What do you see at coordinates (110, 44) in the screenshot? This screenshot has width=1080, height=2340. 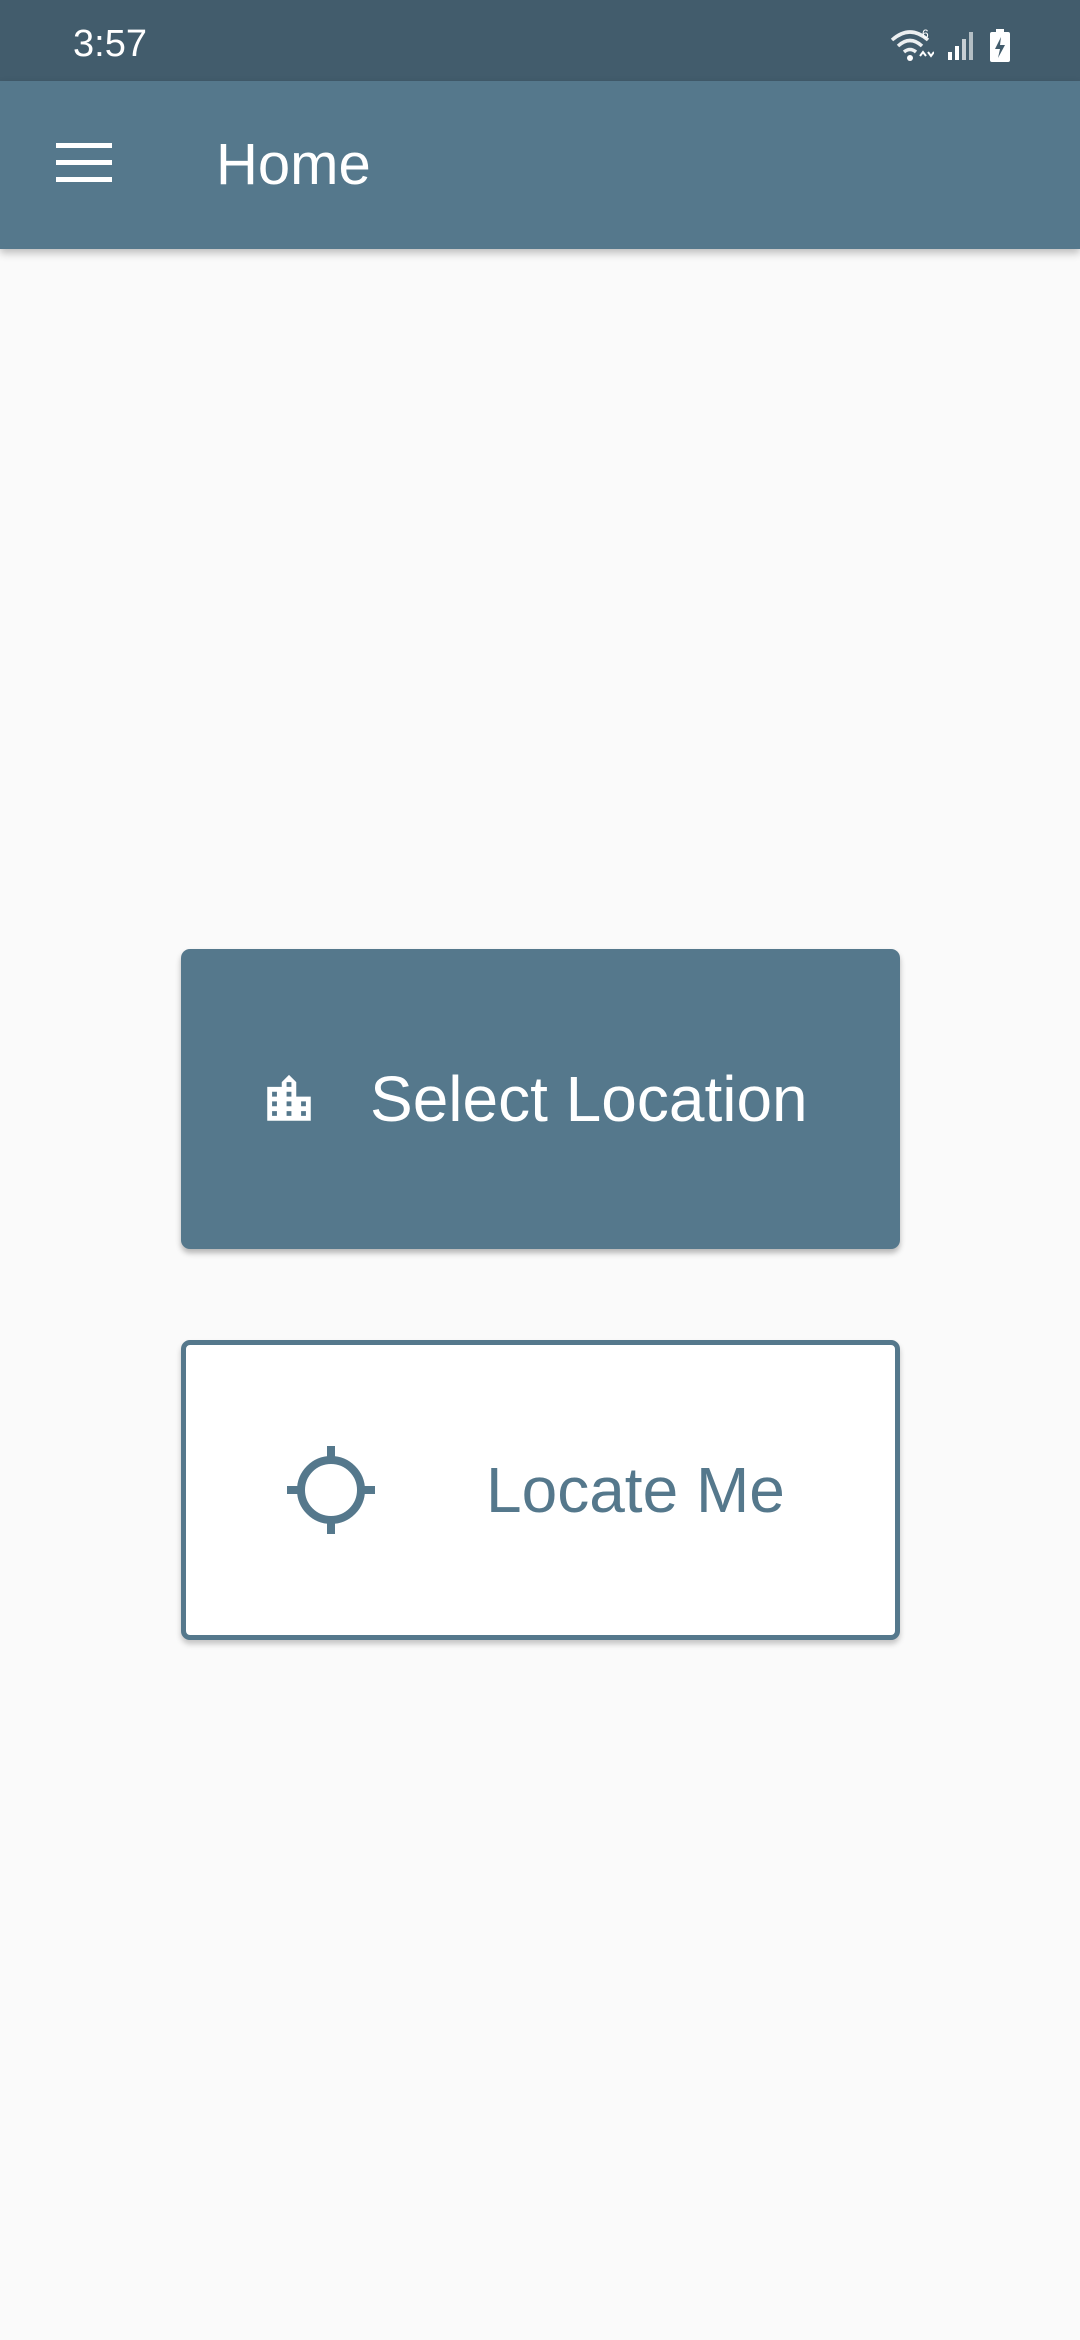 I see `status-time: 3:57` at bounding box center [110, 44].